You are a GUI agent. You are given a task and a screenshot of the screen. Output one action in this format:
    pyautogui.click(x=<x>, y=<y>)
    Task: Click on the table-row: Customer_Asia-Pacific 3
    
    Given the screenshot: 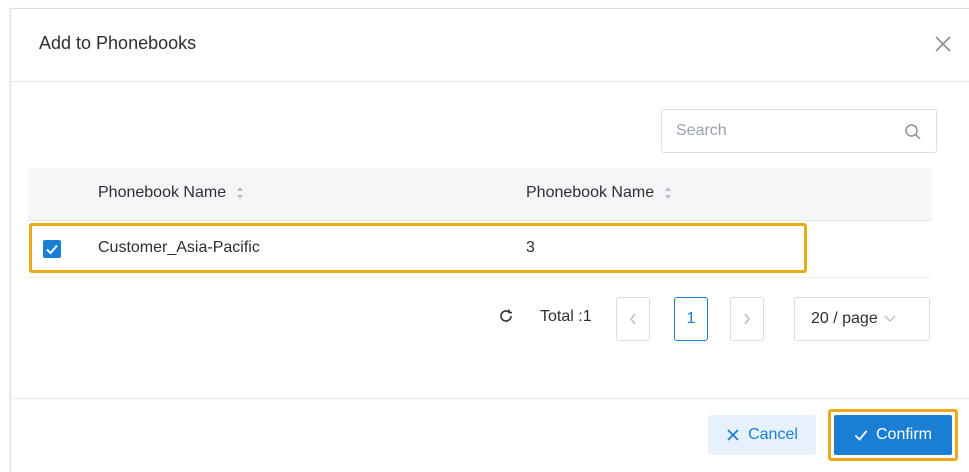 What is the action you would take?
    pyautogui.click(x=480, y=249)
    